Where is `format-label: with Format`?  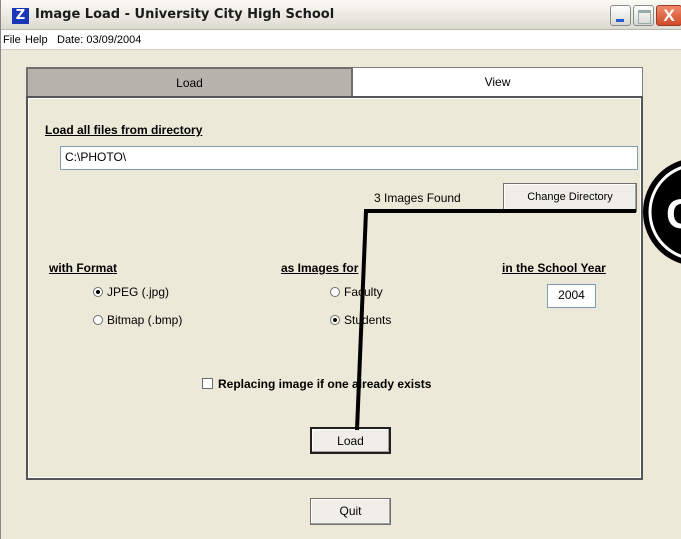
format-label: with Format is located at coordinates (83, 268).